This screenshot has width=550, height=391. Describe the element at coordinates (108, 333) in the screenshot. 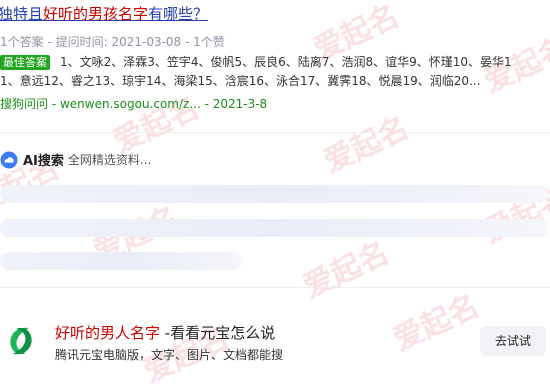

I see `yuanbao-title-highlight: 好听的男人名字` at that location.